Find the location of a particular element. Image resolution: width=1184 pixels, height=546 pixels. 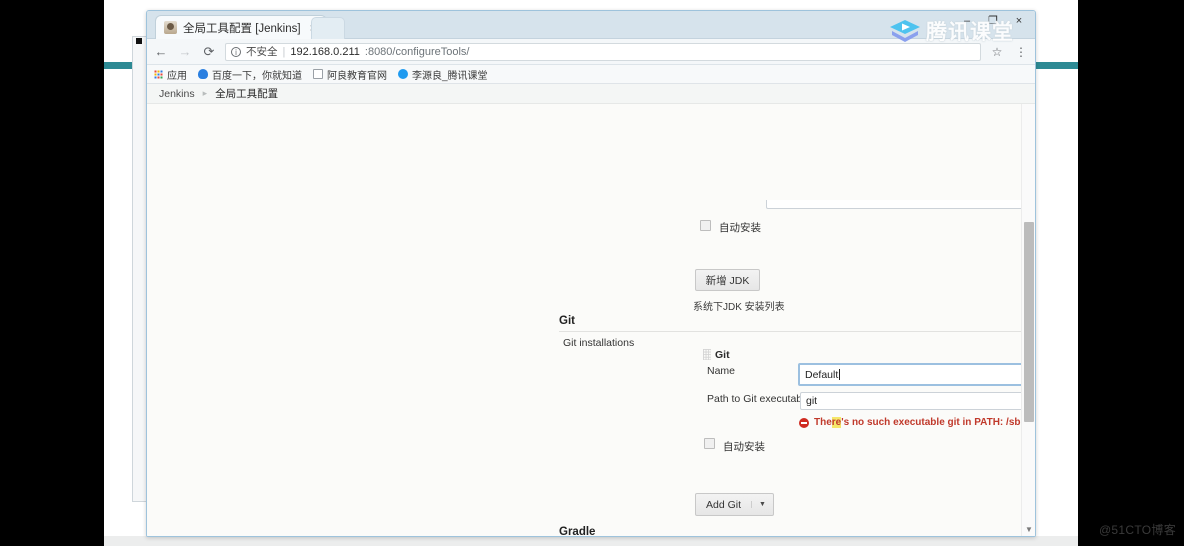

error-text-prefix: The is located at coordinates (823, 422).